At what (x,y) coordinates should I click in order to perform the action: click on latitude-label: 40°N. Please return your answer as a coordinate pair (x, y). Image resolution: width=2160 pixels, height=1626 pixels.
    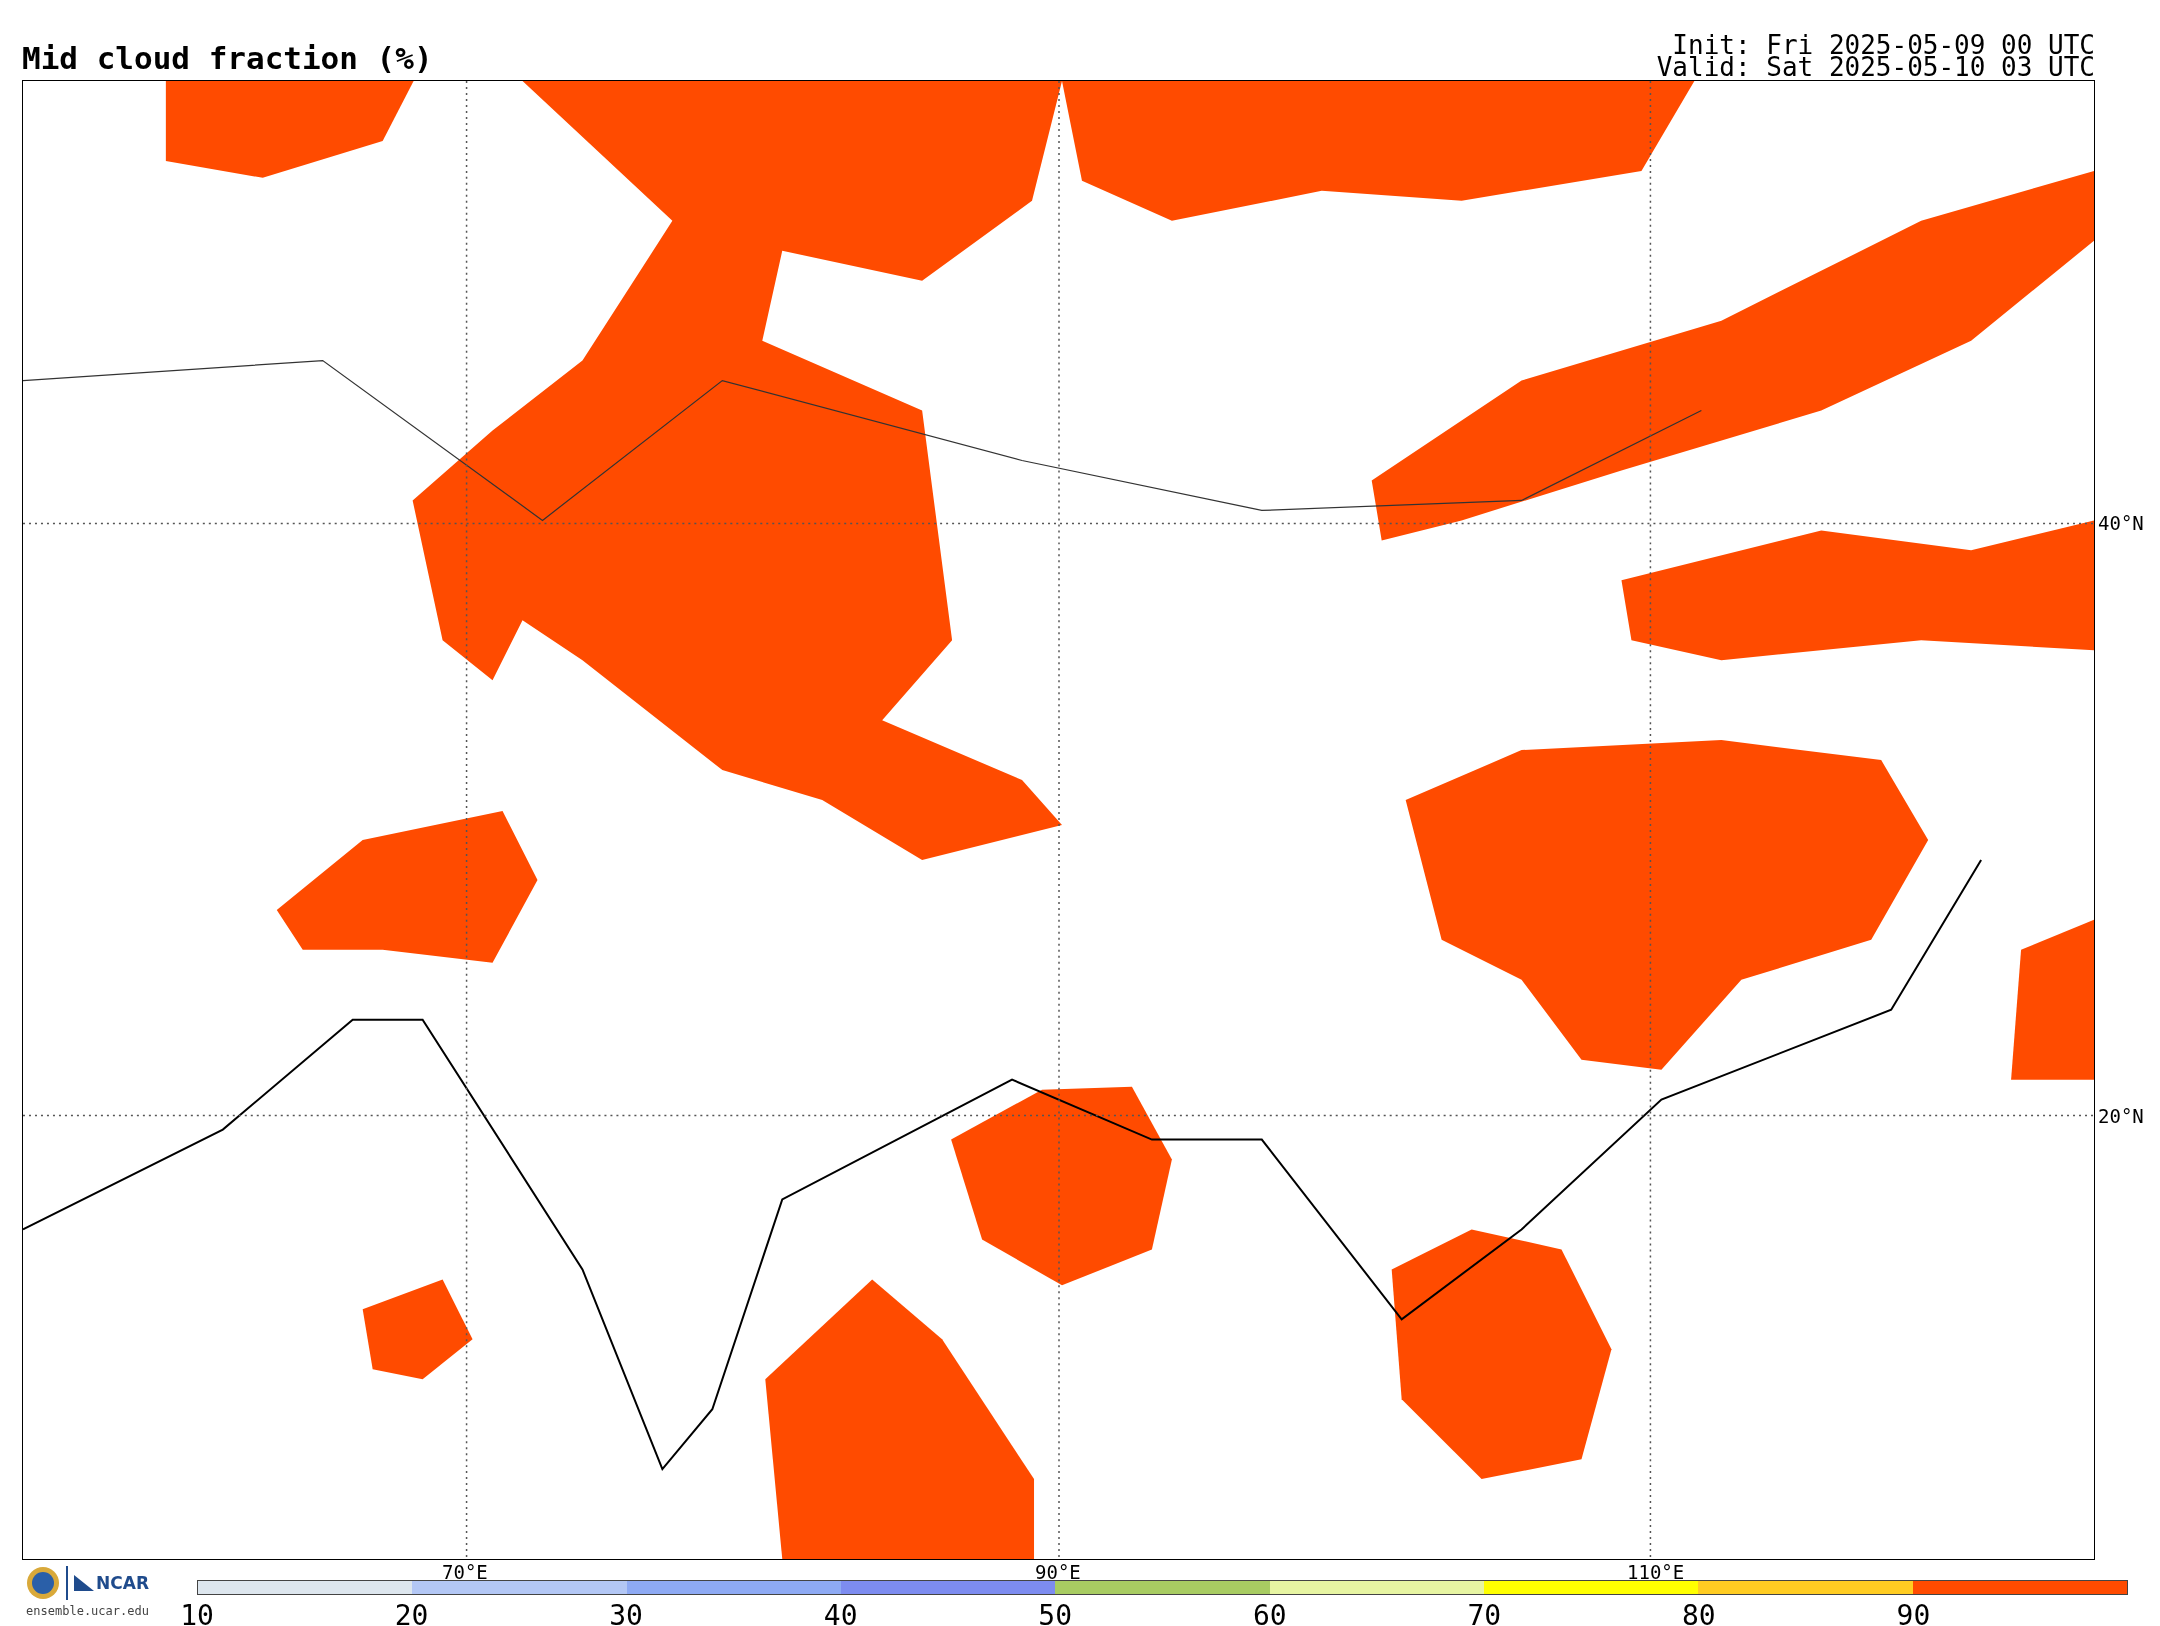
    Looking at the image, I should click on (2121, 523).